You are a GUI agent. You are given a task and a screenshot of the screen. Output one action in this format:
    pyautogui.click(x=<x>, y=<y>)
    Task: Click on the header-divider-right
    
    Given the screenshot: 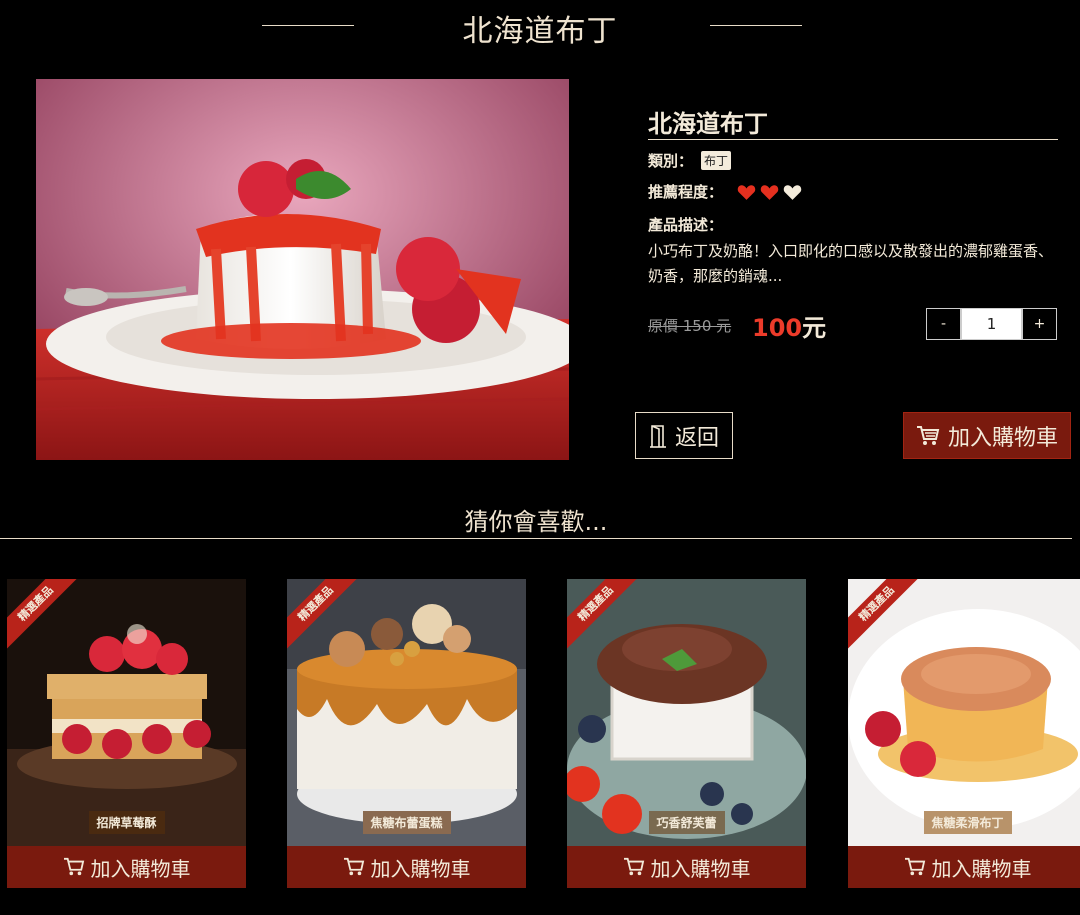 What is the action you would take?
    pyautogui.click(x=756, y=25)
    